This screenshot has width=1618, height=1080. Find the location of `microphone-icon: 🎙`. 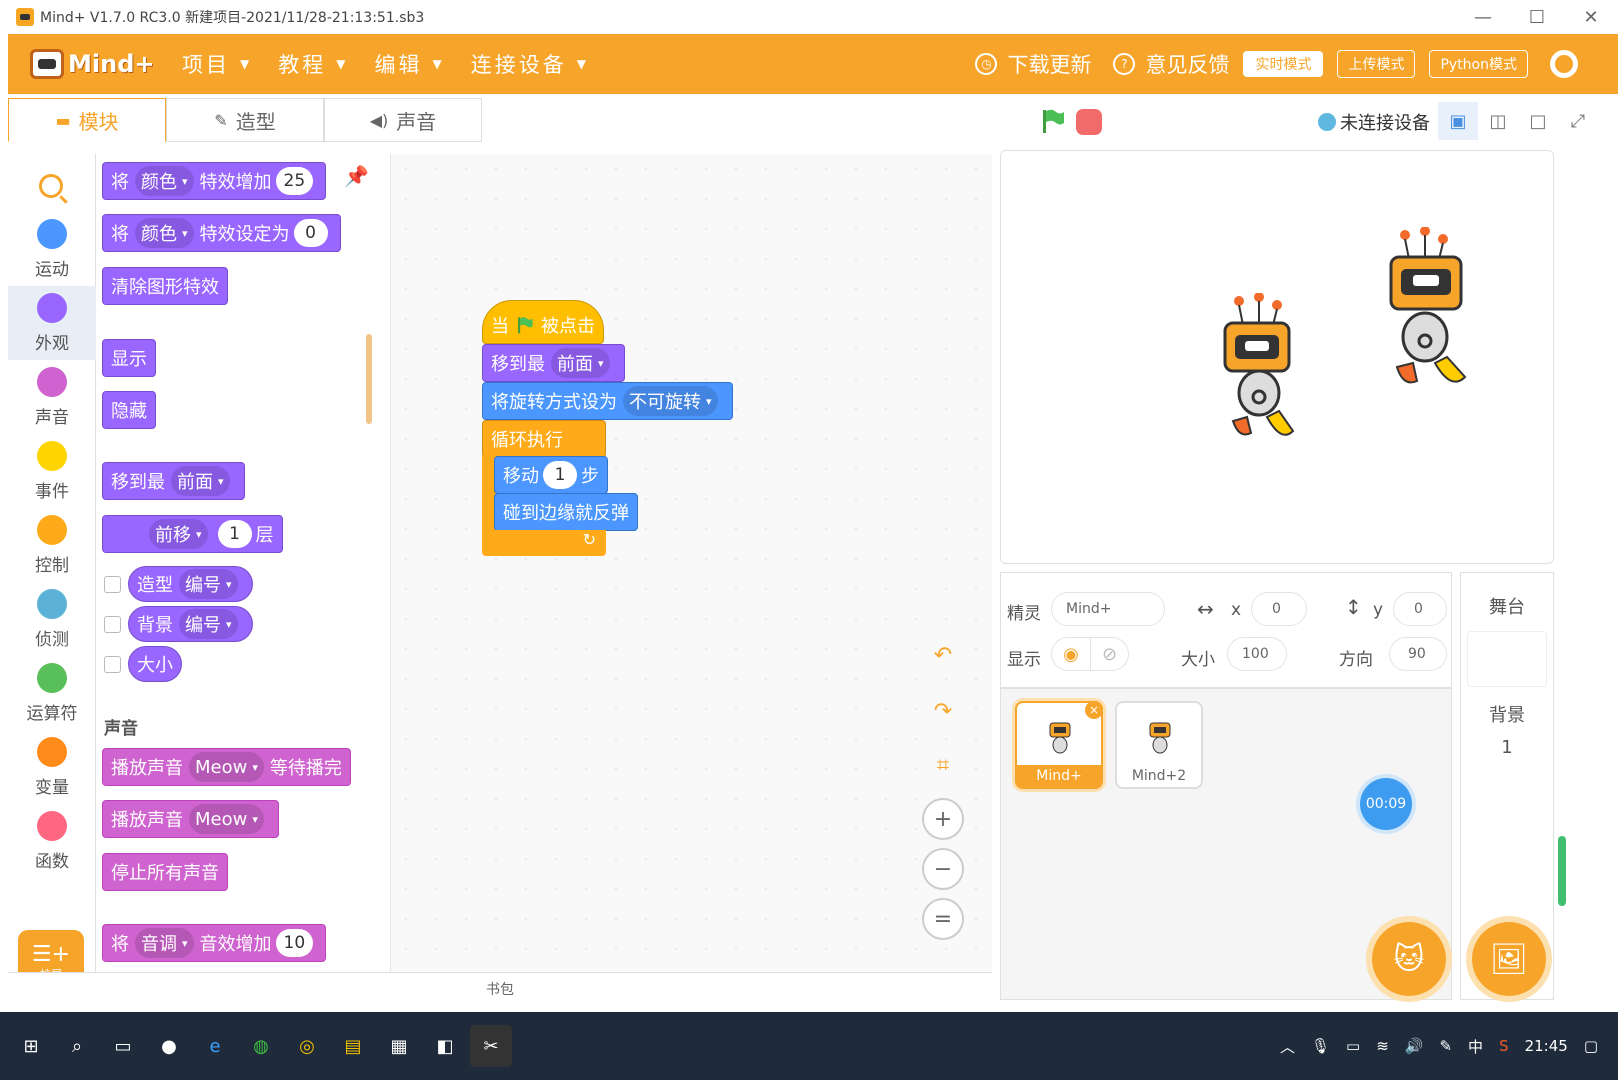

microphone-icon: 🎙 is located at coordinates (1320, 1046).